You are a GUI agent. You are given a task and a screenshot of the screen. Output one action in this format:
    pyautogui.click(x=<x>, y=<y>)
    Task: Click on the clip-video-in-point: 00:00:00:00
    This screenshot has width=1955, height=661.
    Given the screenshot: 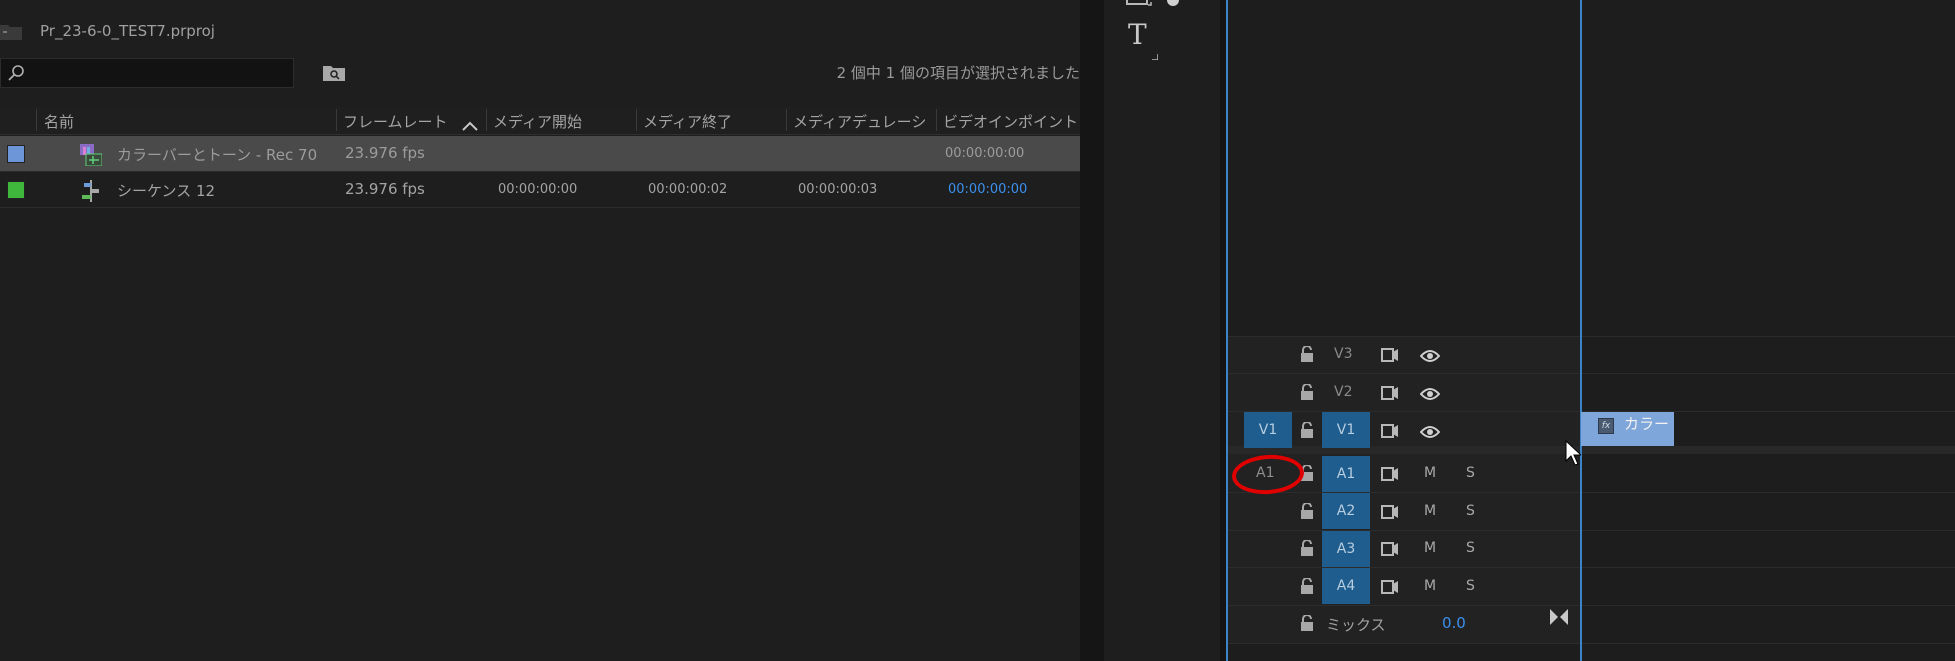 What is the action you would take?
    pyautogui.click(x=985, y=153)
    